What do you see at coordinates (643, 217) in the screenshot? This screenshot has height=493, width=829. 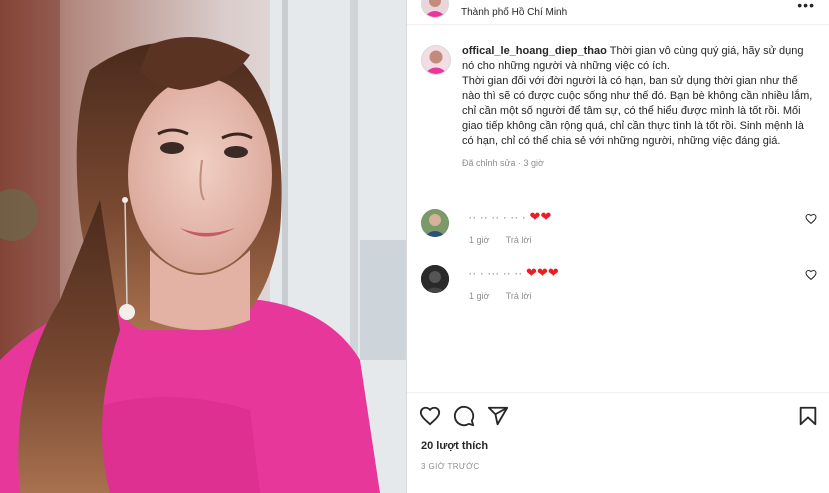 I see `comment-line: ·· ·· ·· · ·· · ❤❤` at bounding box center [643, 217].